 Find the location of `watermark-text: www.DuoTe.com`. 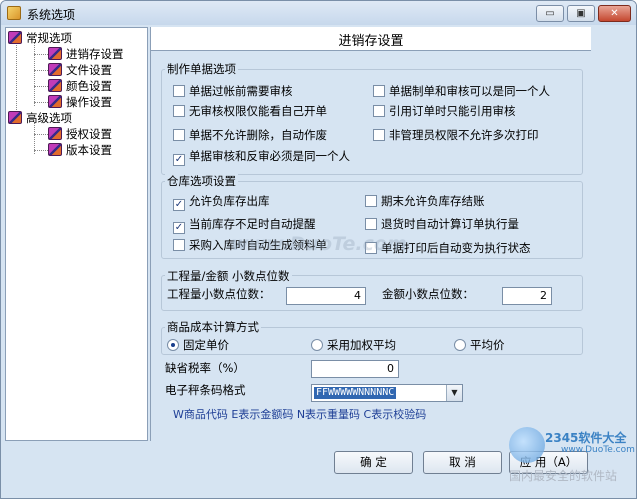

watermark-text: www.DuoTe.com is located at coordinates (319, 244).